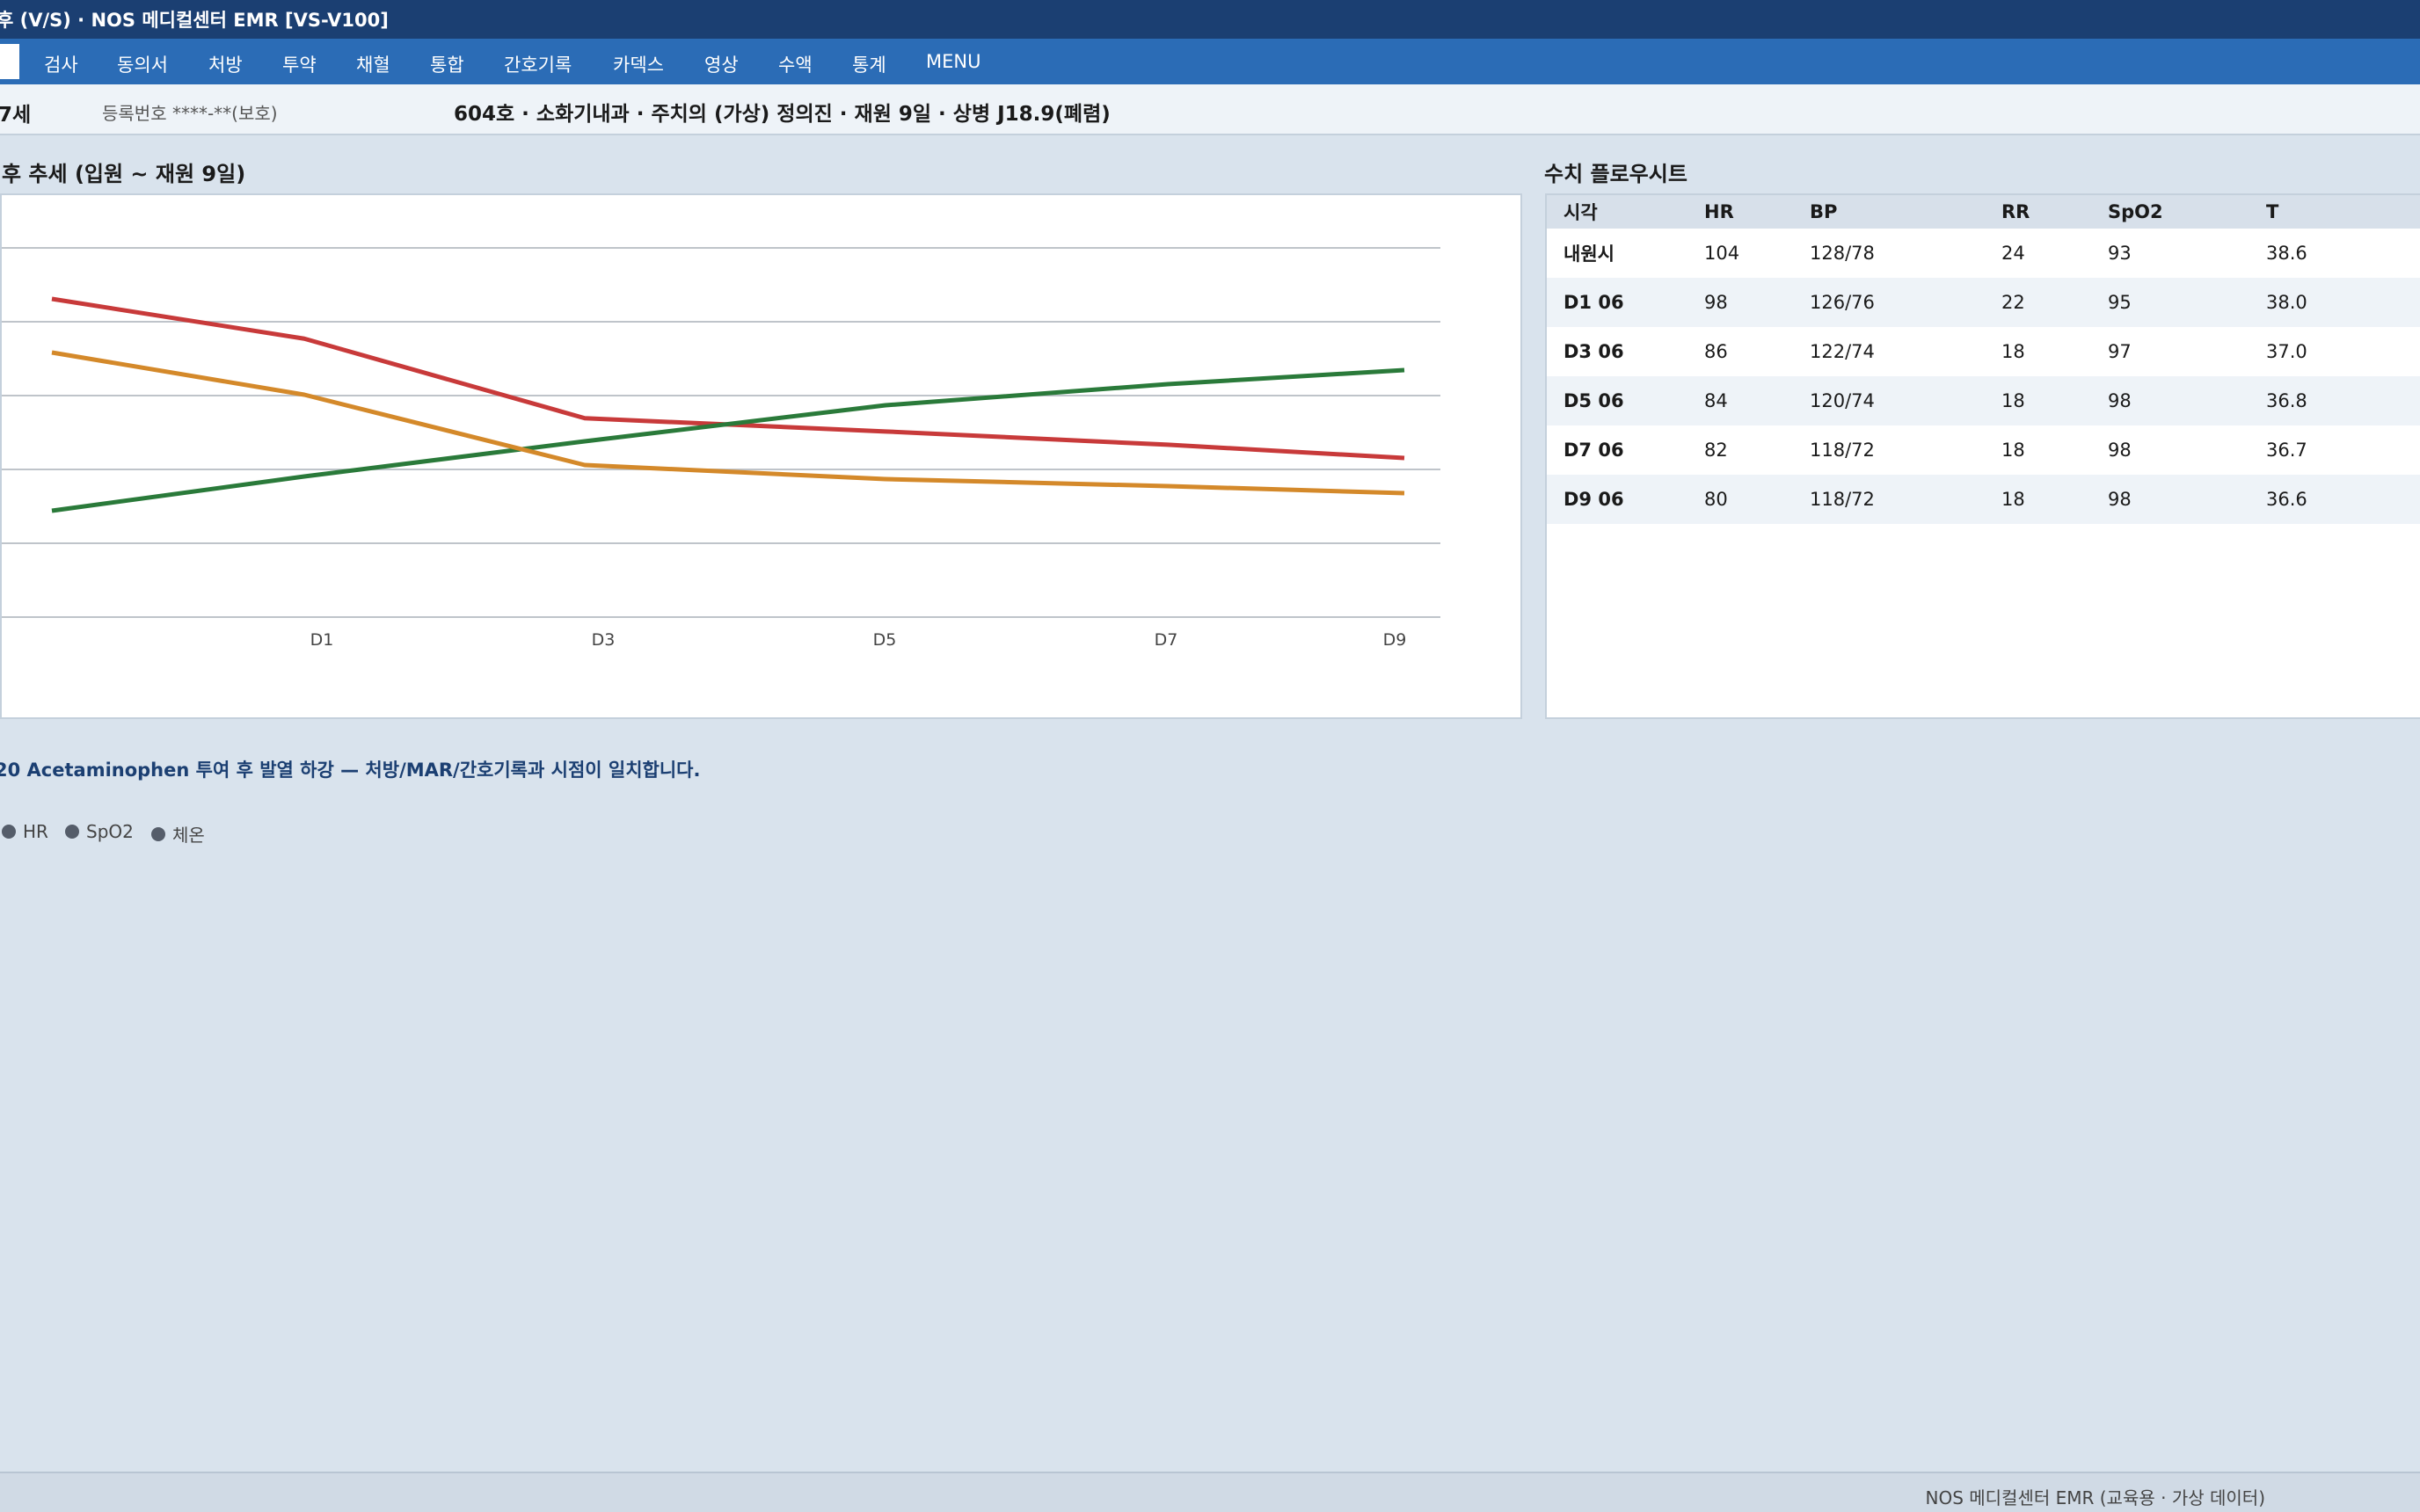 The height and width of the screenshot is (1512, 2420). Describe the element at coordinates (110, 832) in the screenshot. I see `legend-label-spo2: SpO2` at that location.